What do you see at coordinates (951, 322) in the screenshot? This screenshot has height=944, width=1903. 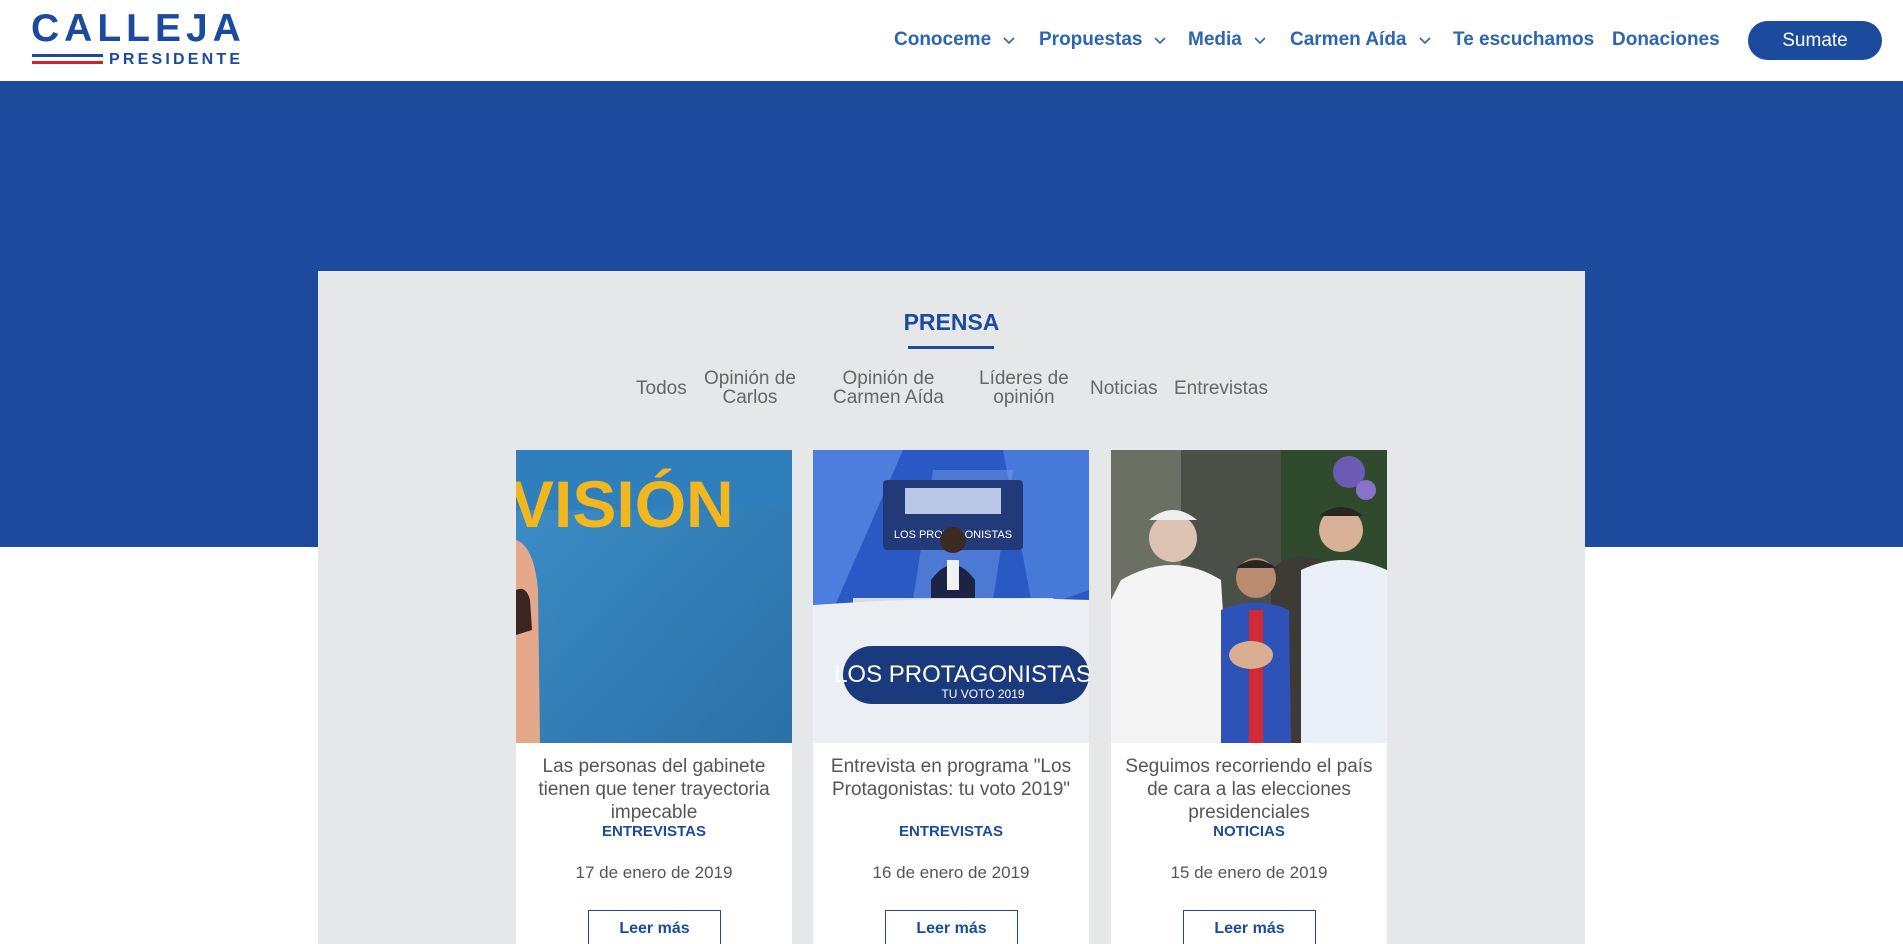 I see `section-title: PRENSA` at bounding box center [951, 322].